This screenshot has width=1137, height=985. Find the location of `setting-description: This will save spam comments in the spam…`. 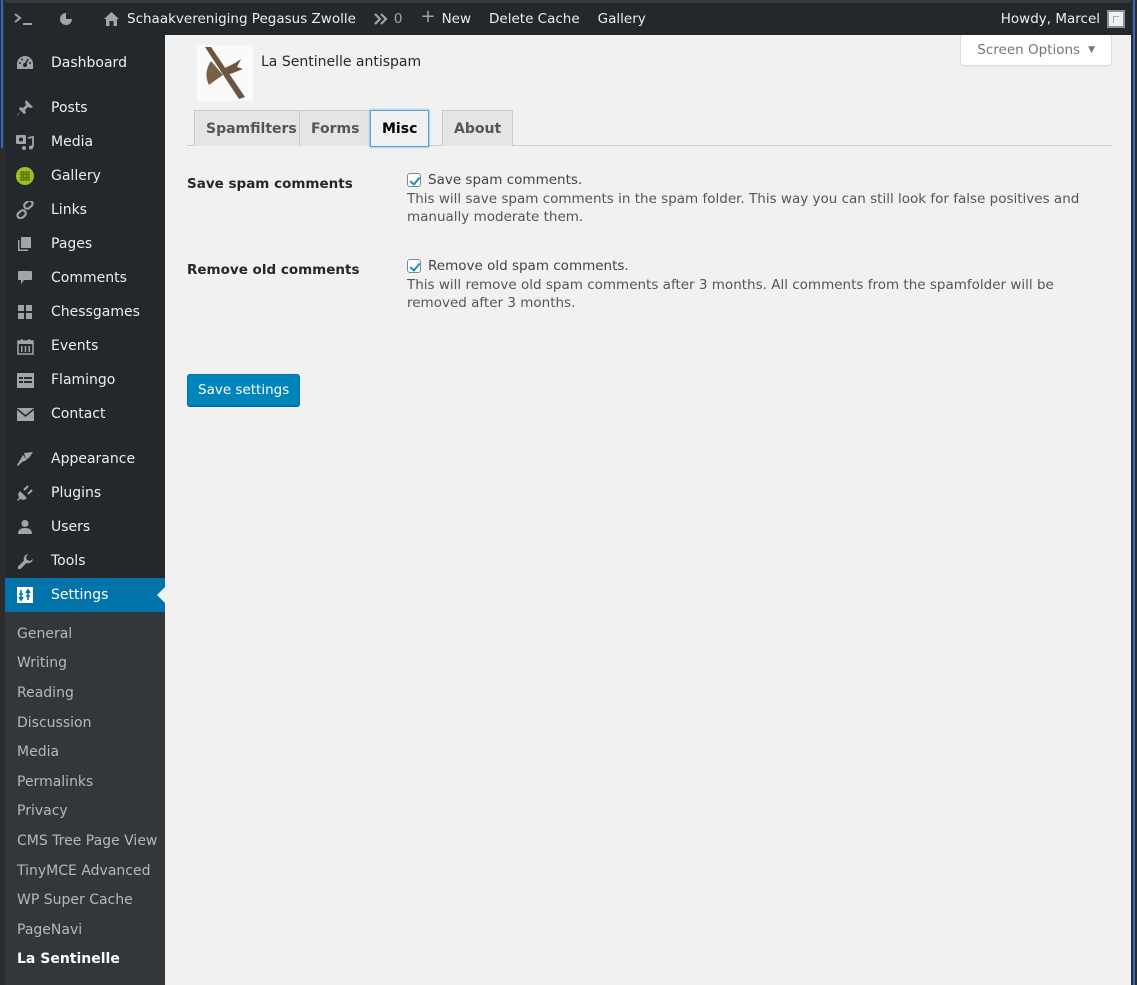

setting-description: This will save spam comments in the spam… is located at coordinates (743, 208).